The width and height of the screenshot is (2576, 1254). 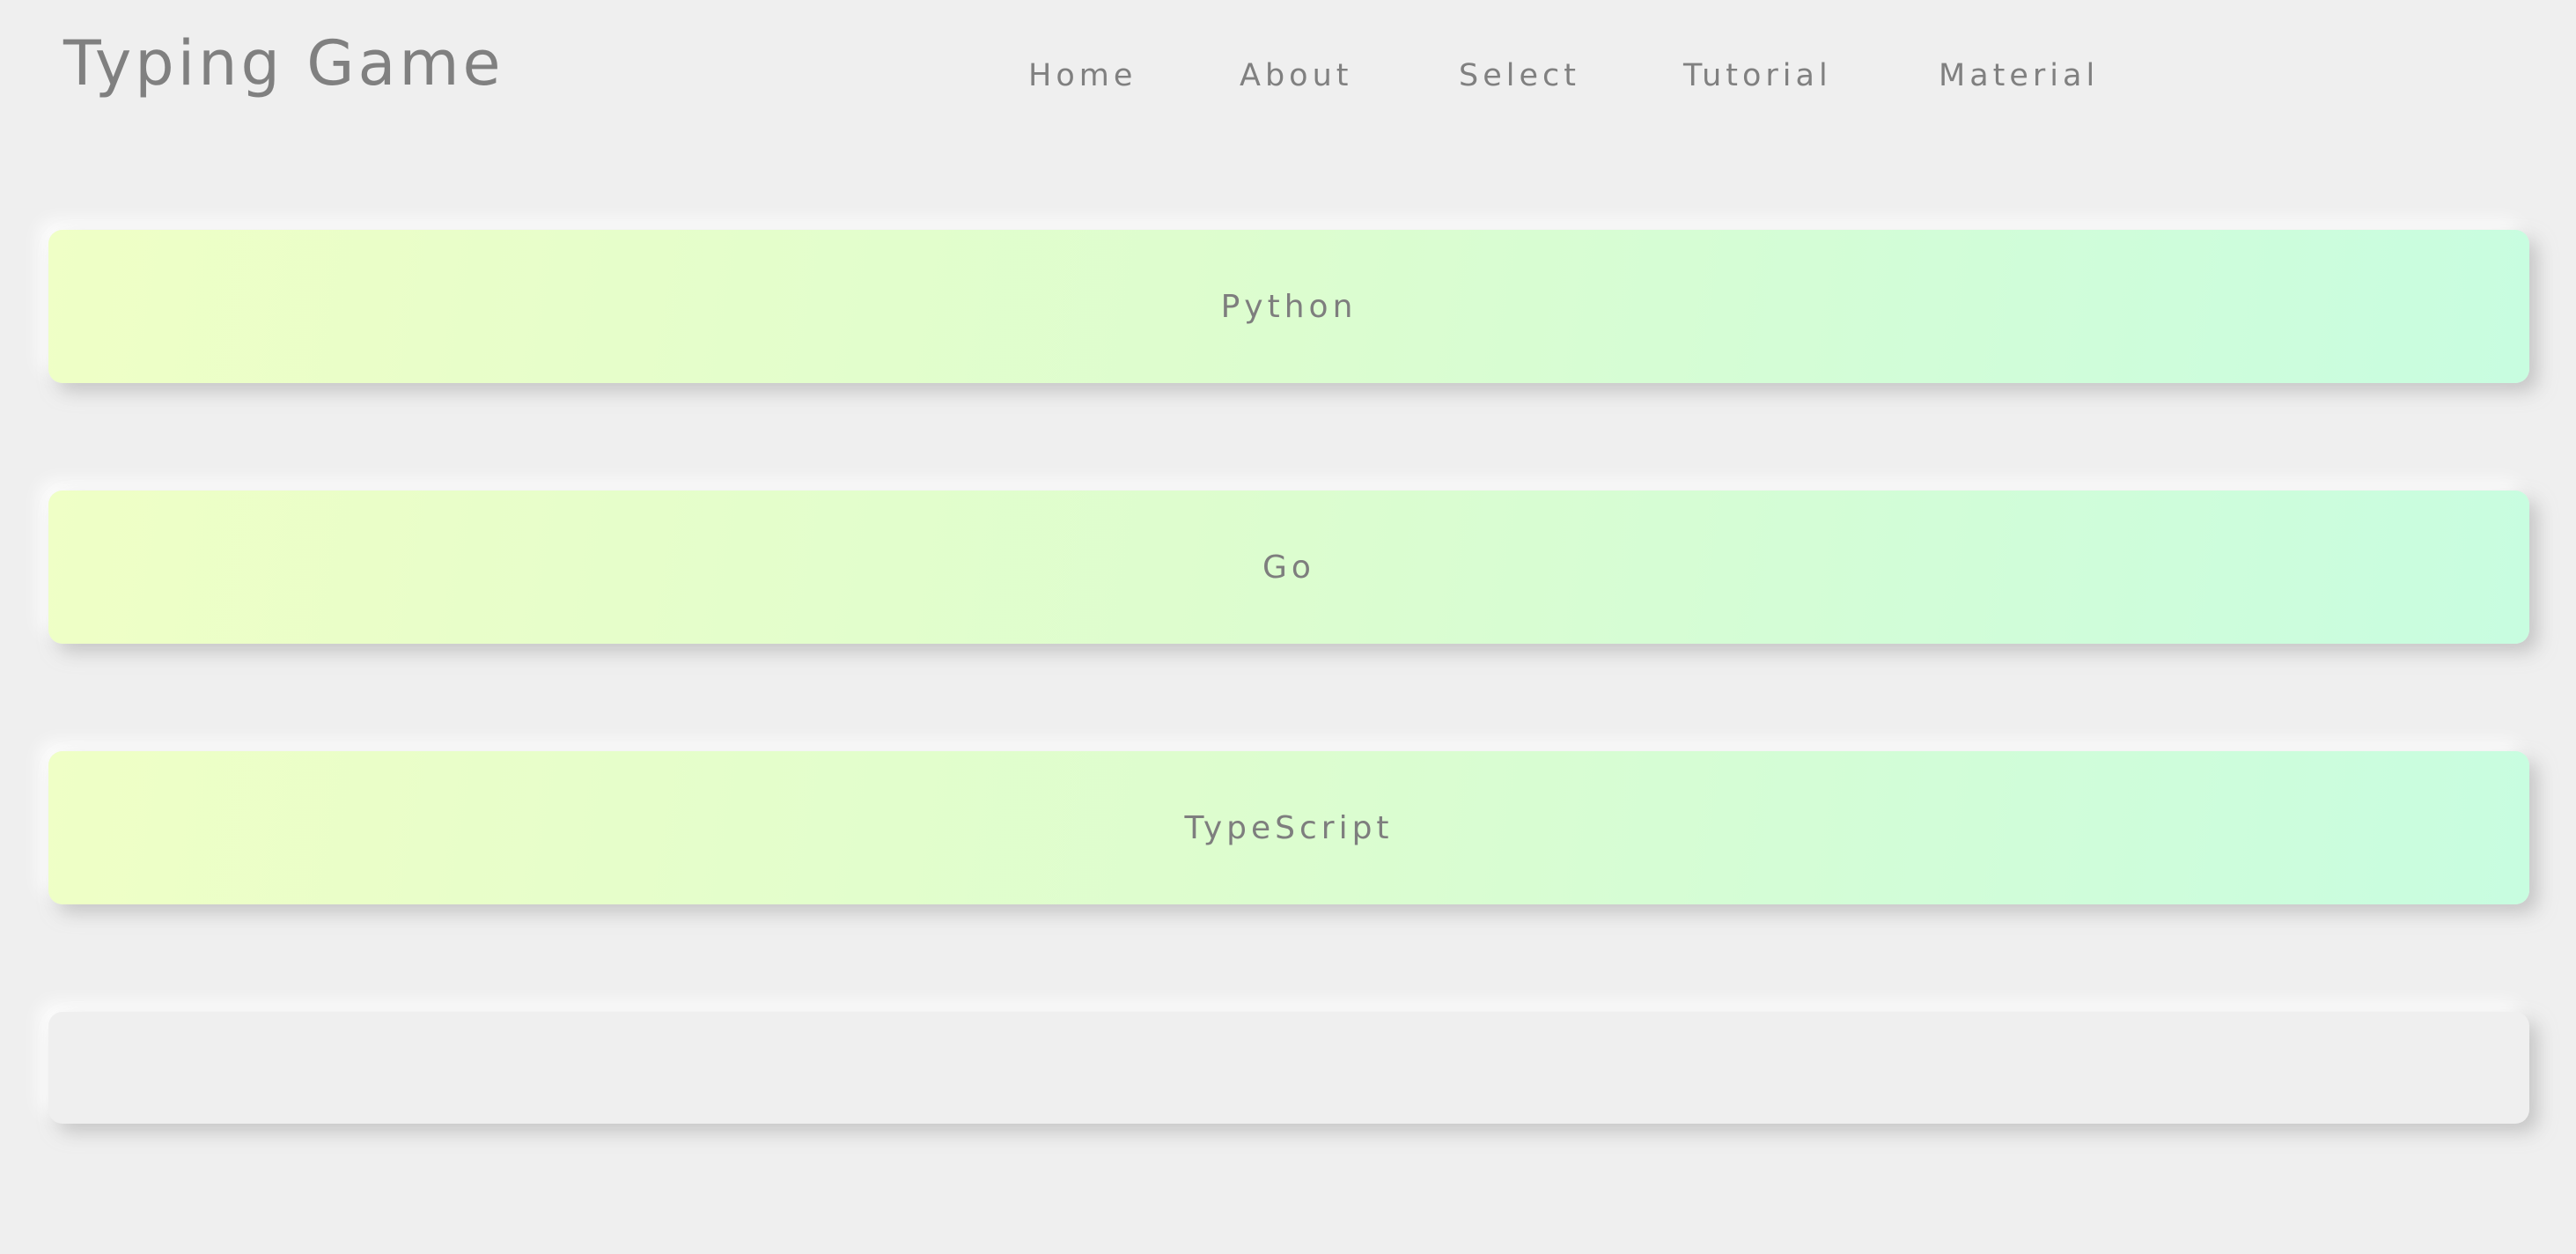 I want to click on language-card-label: Go, so click(x=1288, y=567).